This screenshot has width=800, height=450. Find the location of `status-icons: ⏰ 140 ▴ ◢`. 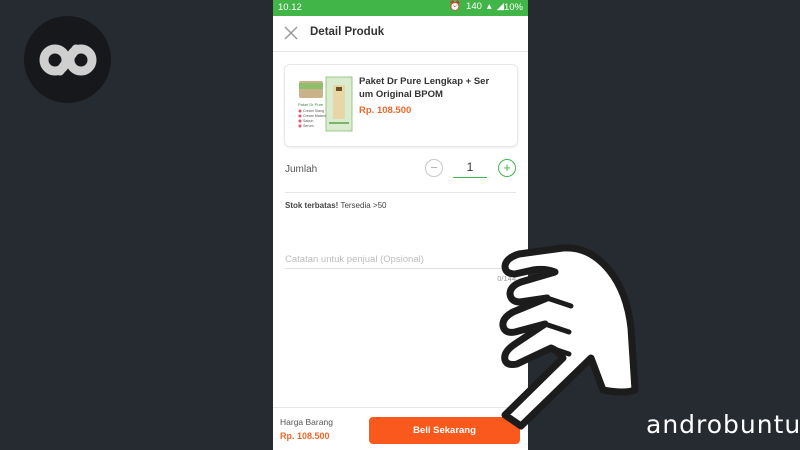

status-icons: ⏰ 140 ▴ ◢ is located at coordinates (476, 6).